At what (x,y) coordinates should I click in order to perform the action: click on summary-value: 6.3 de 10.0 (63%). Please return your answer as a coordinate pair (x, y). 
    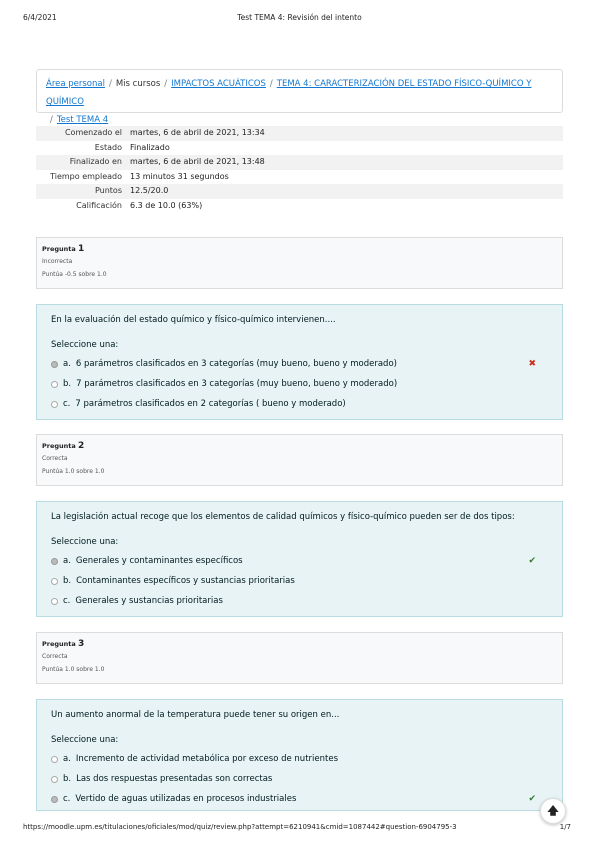
    Looking at the image, I should click on (166, 205).